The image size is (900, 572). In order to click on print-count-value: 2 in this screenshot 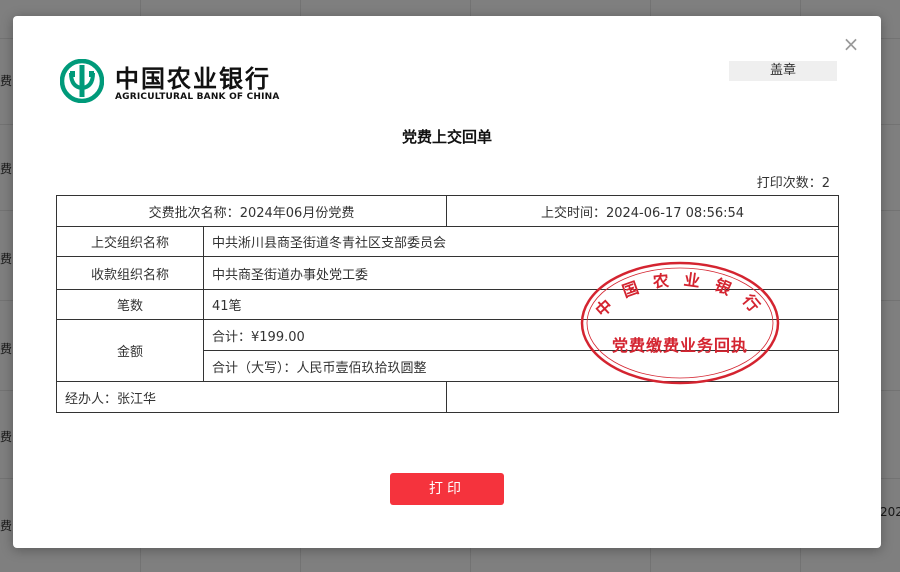, I will do `click(825, 183)`.